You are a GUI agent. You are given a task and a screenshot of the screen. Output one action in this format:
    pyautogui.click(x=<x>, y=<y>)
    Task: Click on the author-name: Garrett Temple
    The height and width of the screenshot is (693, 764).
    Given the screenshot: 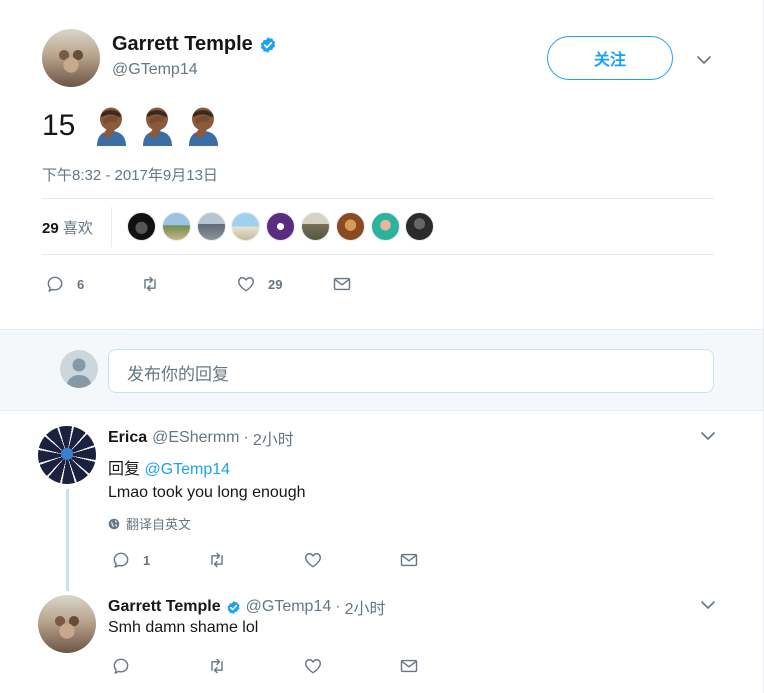 What is the action you would take?
    pyautogui.click(x=182, y=44)
    